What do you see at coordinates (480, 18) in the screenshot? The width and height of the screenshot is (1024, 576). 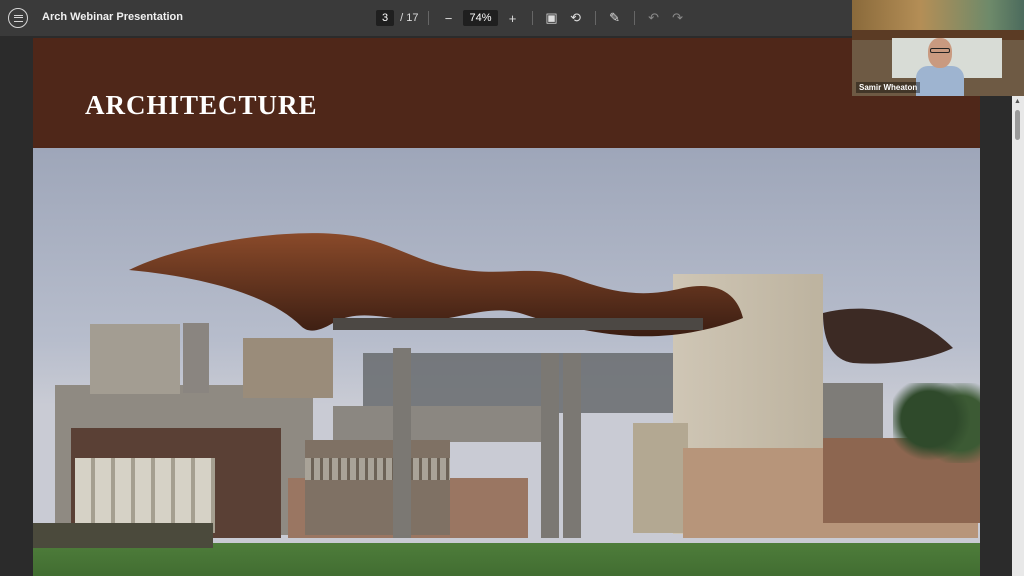 I see `zoom-level-input: 74%` at bounding box center [480, 18].